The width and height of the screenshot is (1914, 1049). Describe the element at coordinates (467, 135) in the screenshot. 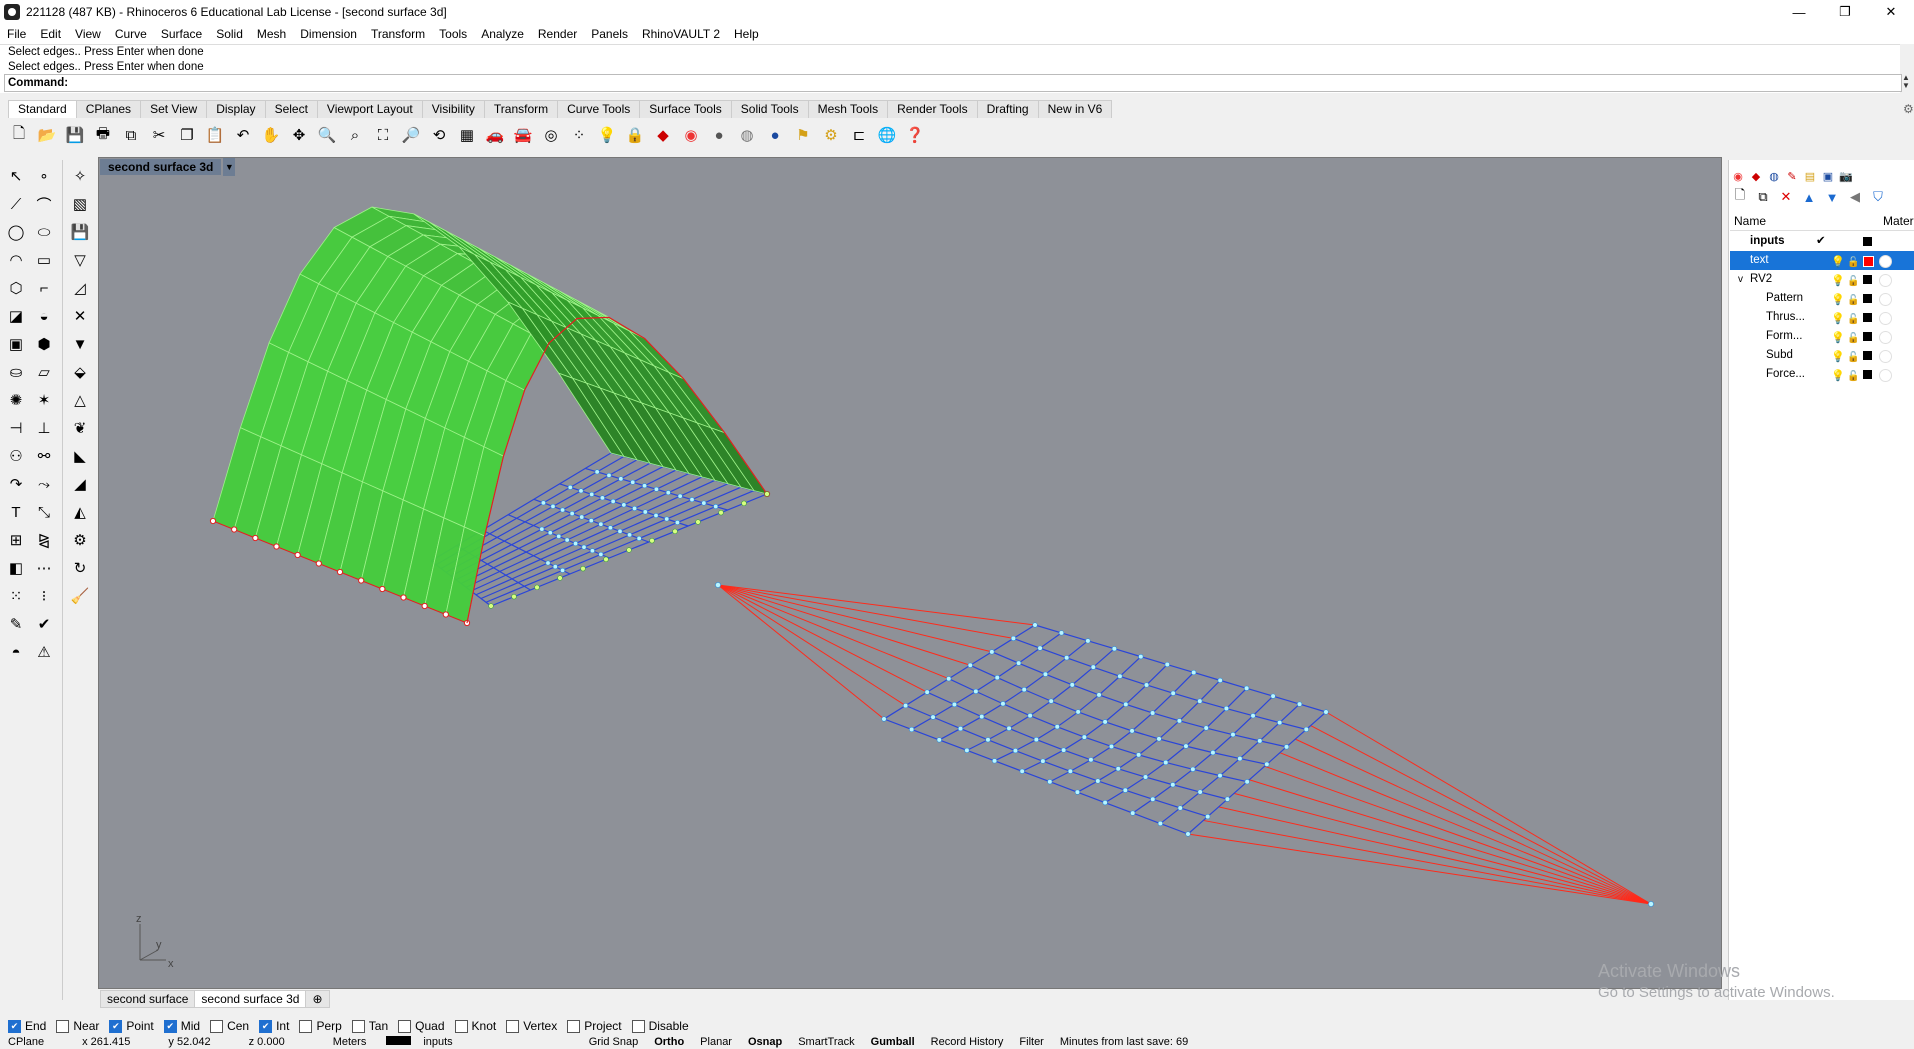

I see `four-viewports-icon: ▦` at that location.